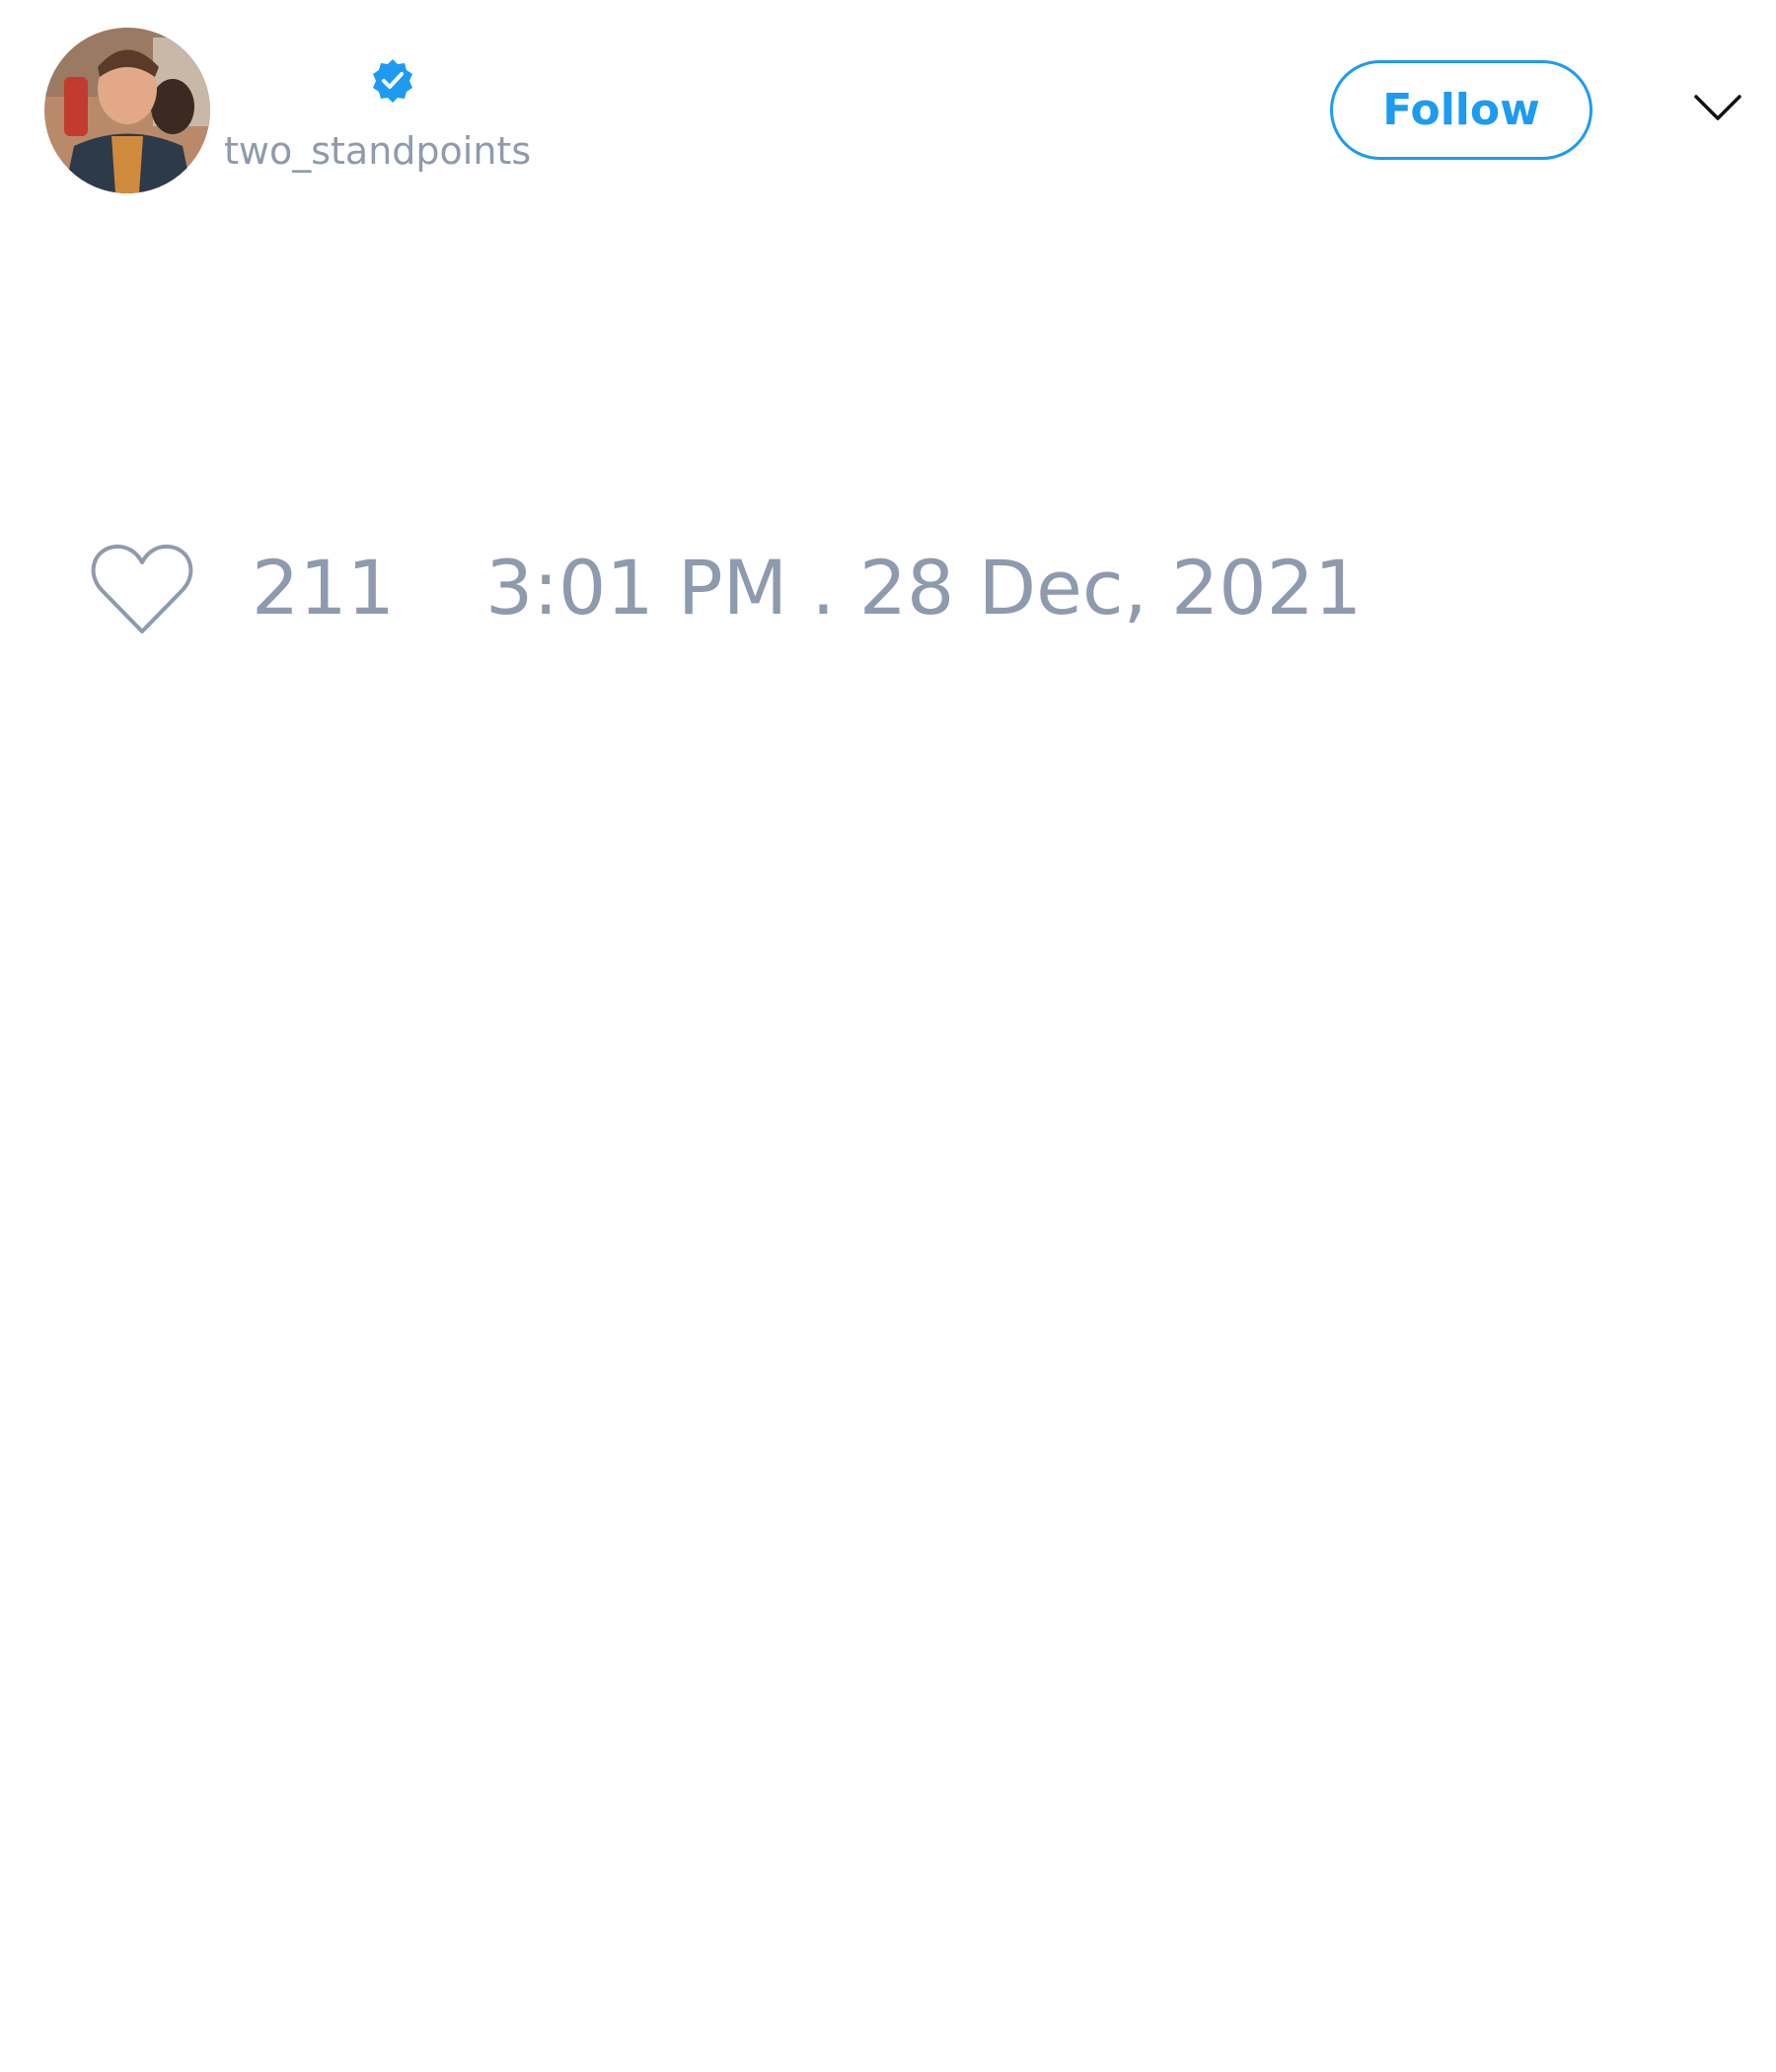 The width and height of the screenshot is (1776, 2072). I want to click on tweet-timestamp: 3:01 PM . 28 Dec, 2021, so click(924, 588).